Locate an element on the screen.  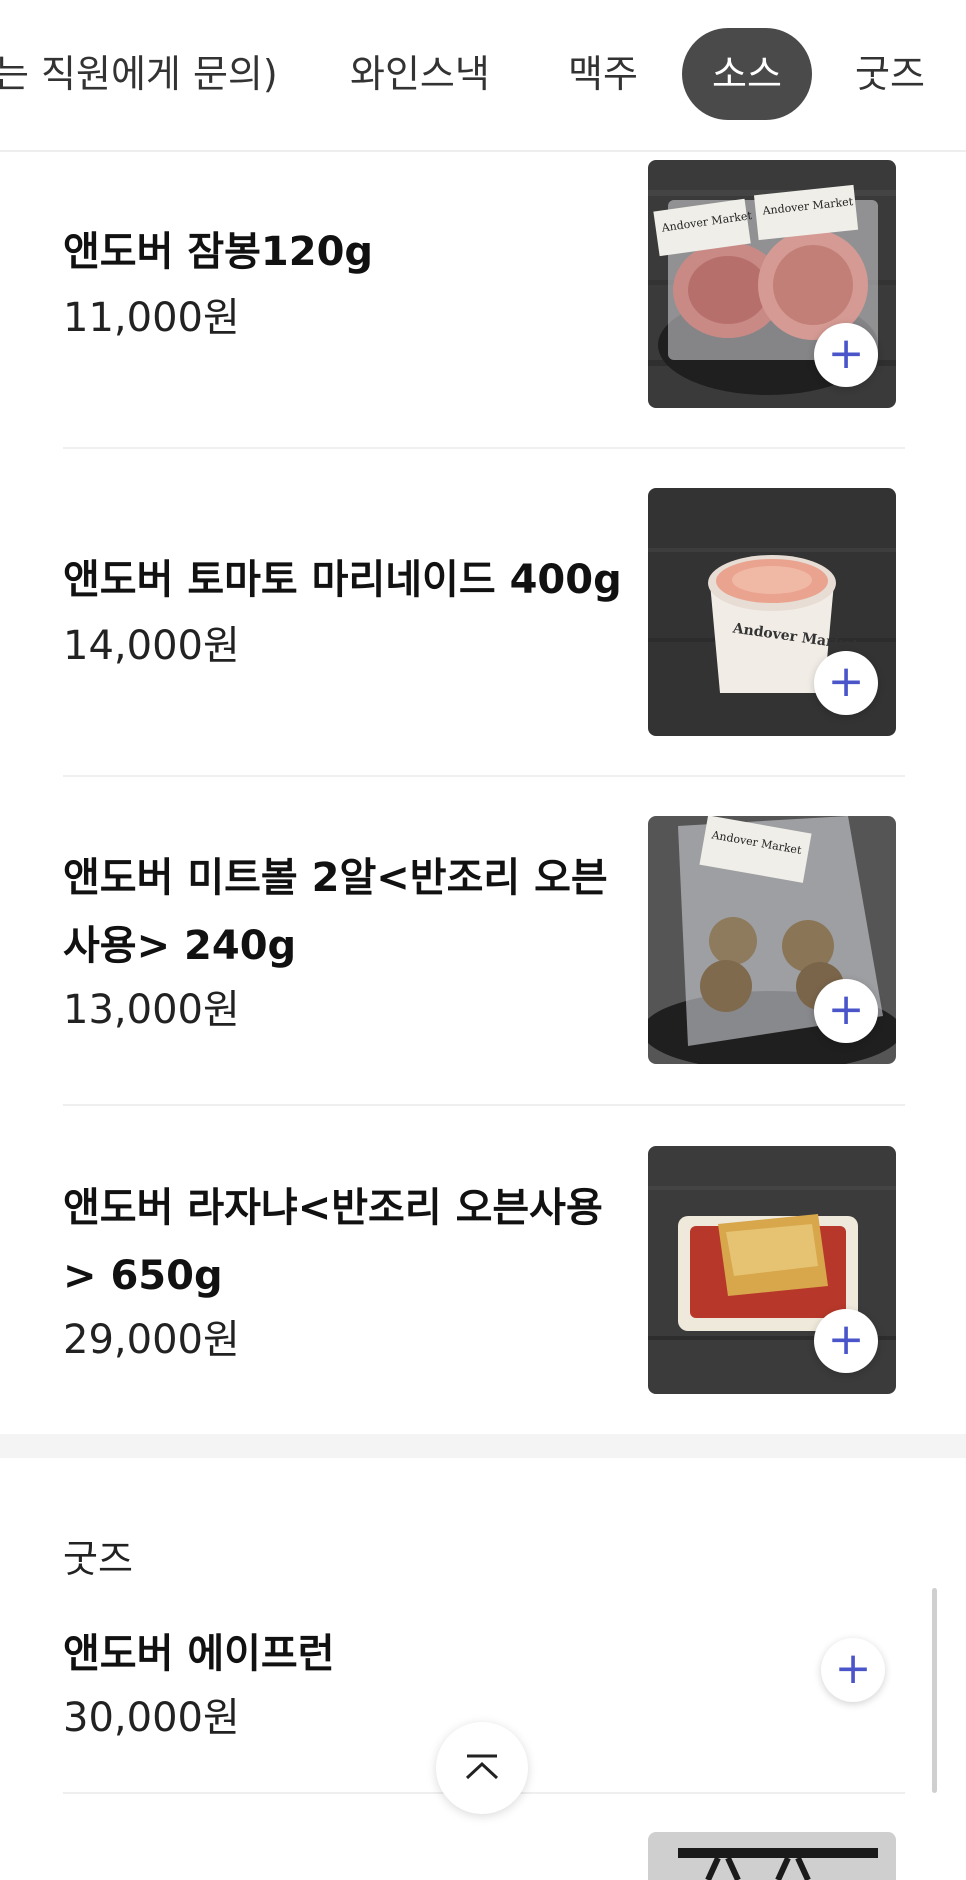
tab-goods: 굿즈 is located at coordinates (890, 74).